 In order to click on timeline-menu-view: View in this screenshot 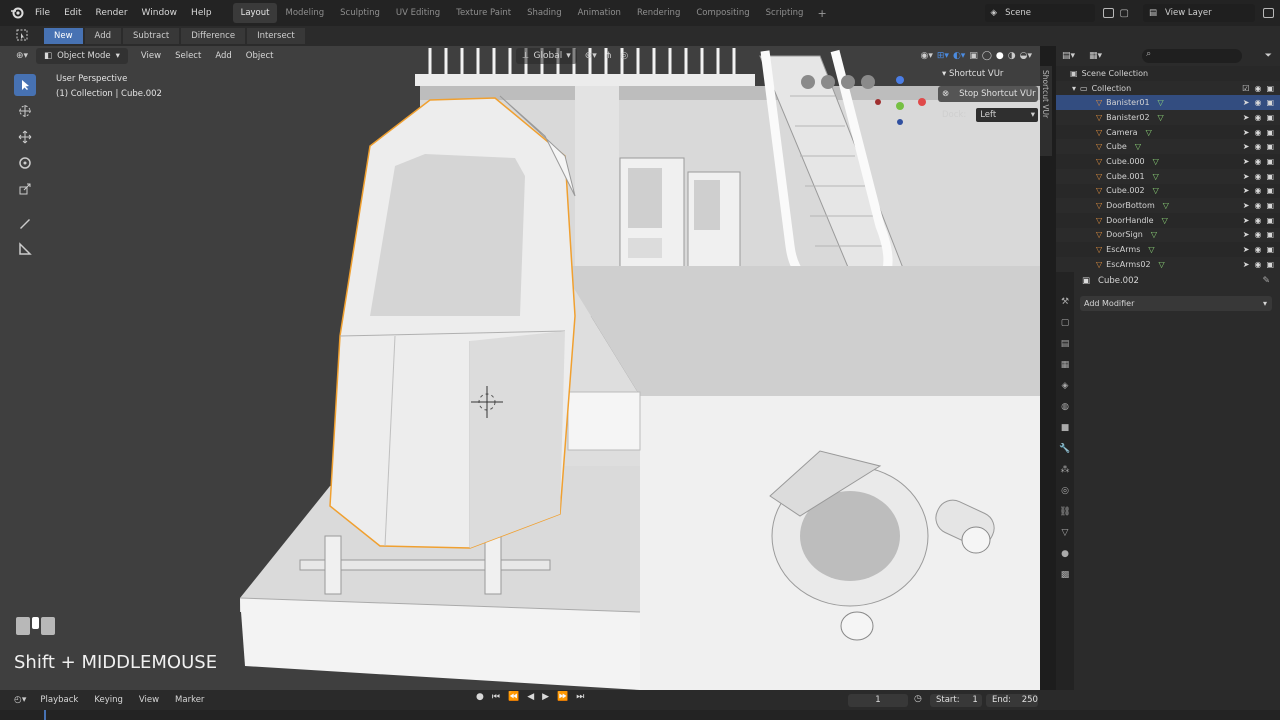, I will do `click(149, 700)`.